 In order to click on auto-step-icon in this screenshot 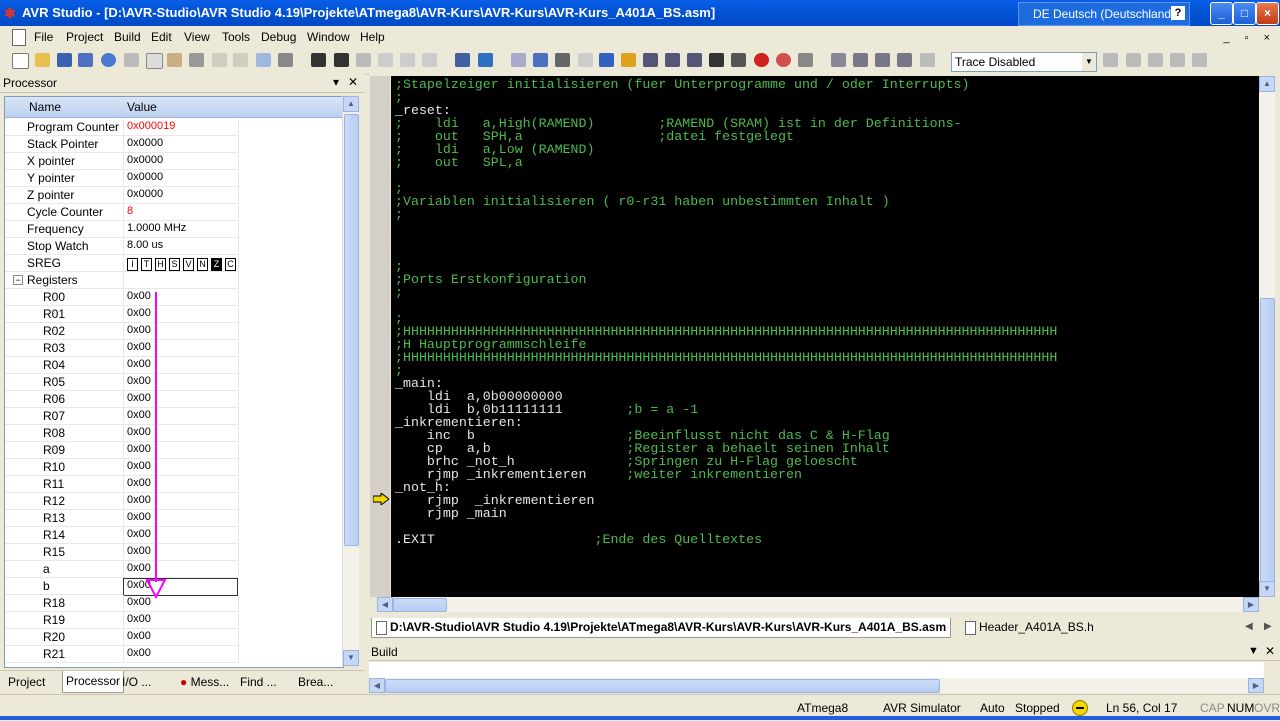, I will do `click(694, 60)`.